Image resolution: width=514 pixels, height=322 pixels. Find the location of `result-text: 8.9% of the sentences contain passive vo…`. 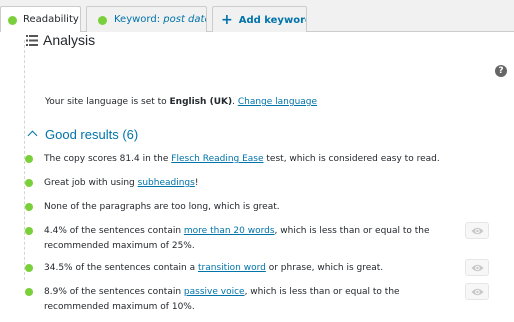

result-text: 8.9% of the sentences contain passive vo… is located at coordinates (222, 299).